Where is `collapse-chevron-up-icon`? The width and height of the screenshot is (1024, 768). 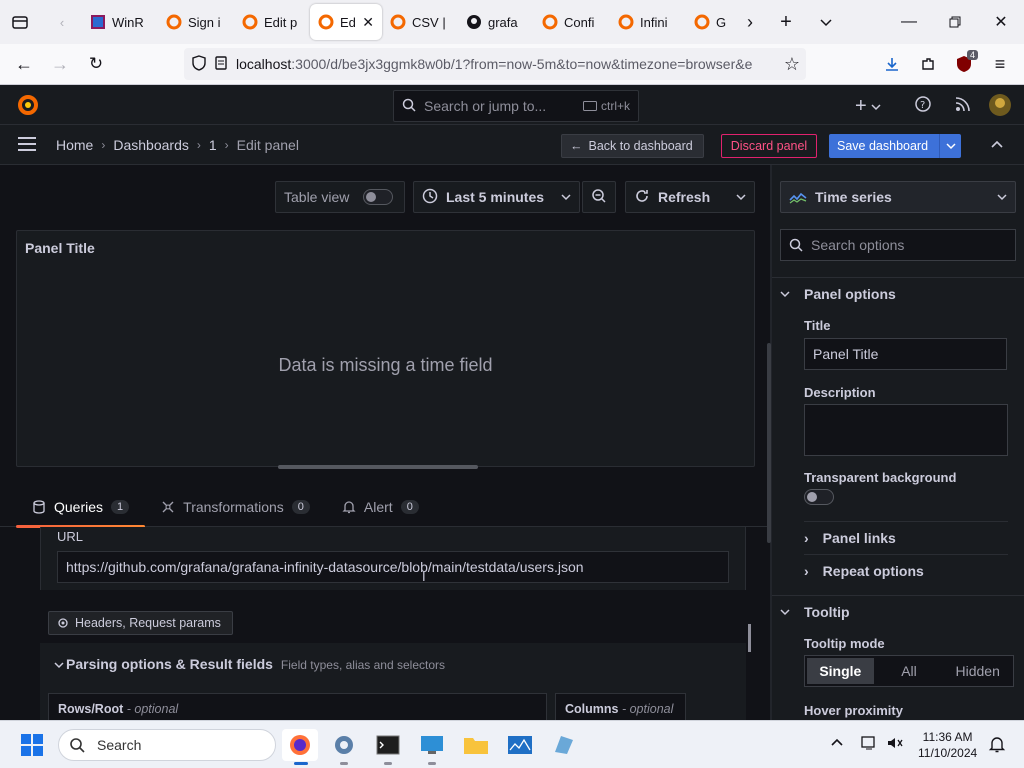 collapse-chevron-up-icon is located at coordinates (997, 145).